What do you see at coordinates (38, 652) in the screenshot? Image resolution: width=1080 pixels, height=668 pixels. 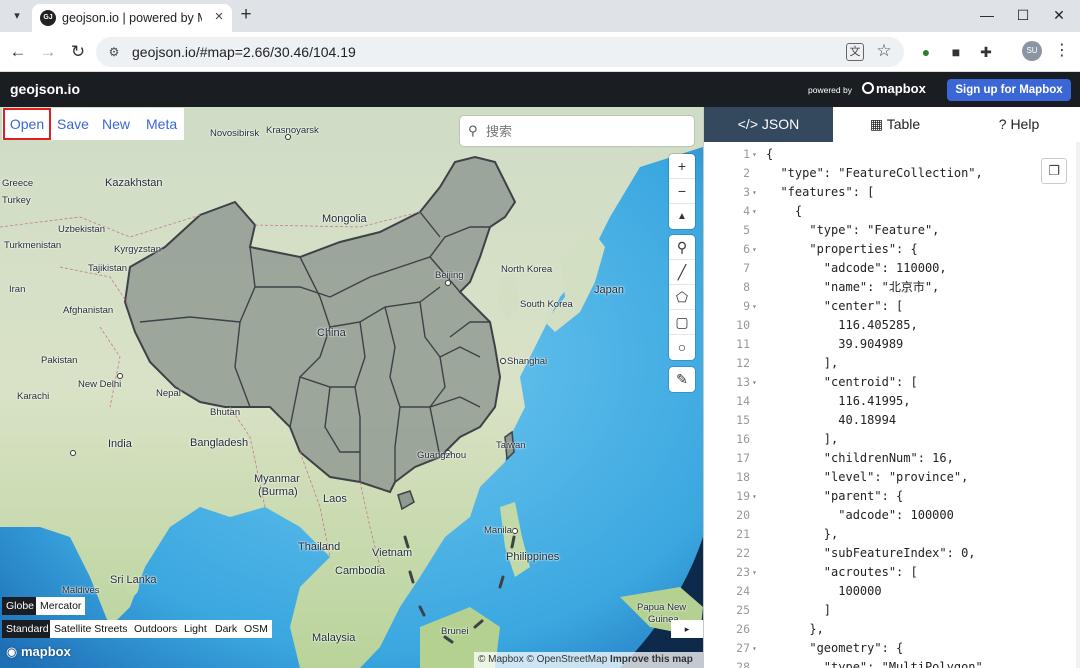 I see `mapbox-bottom-logo: ◉ mapbox` at bounding box center [38, 652].